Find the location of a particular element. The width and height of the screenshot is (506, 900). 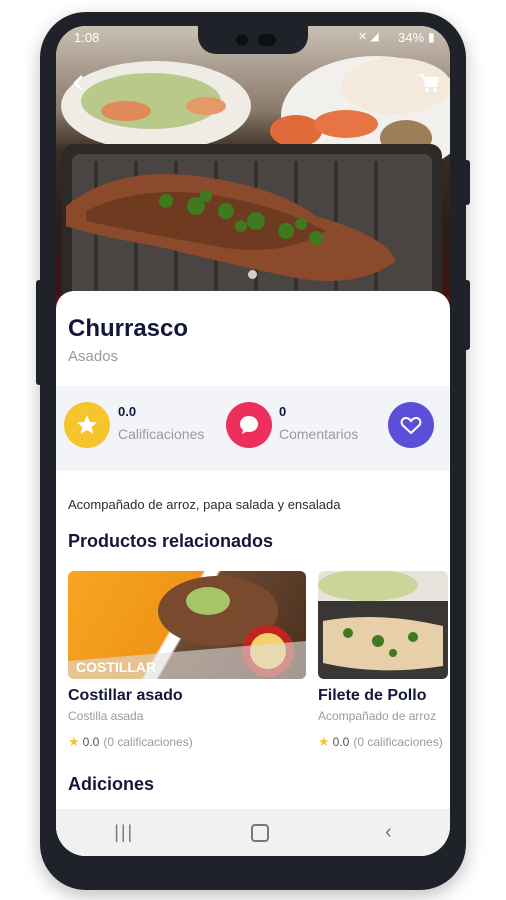

phone-side-button-right-top is located at coordinates (467, 182).